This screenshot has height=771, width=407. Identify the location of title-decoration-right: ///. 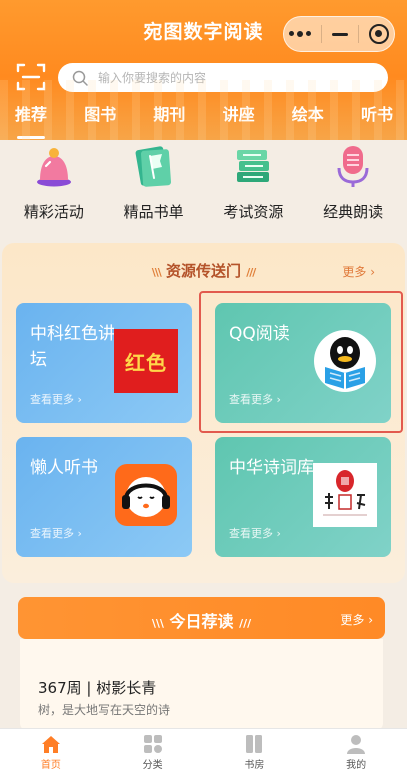
(251, 272).